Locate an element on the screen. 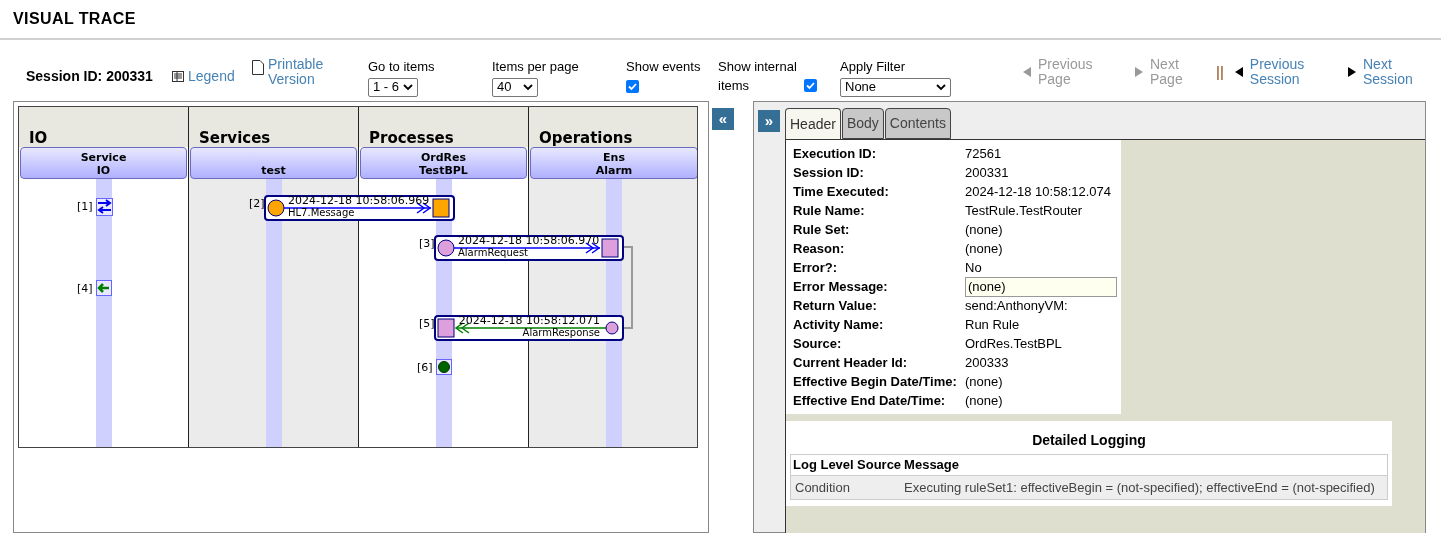 The image size is (1441, 533). field-value: 200333 is located at coordinates (987, 362).